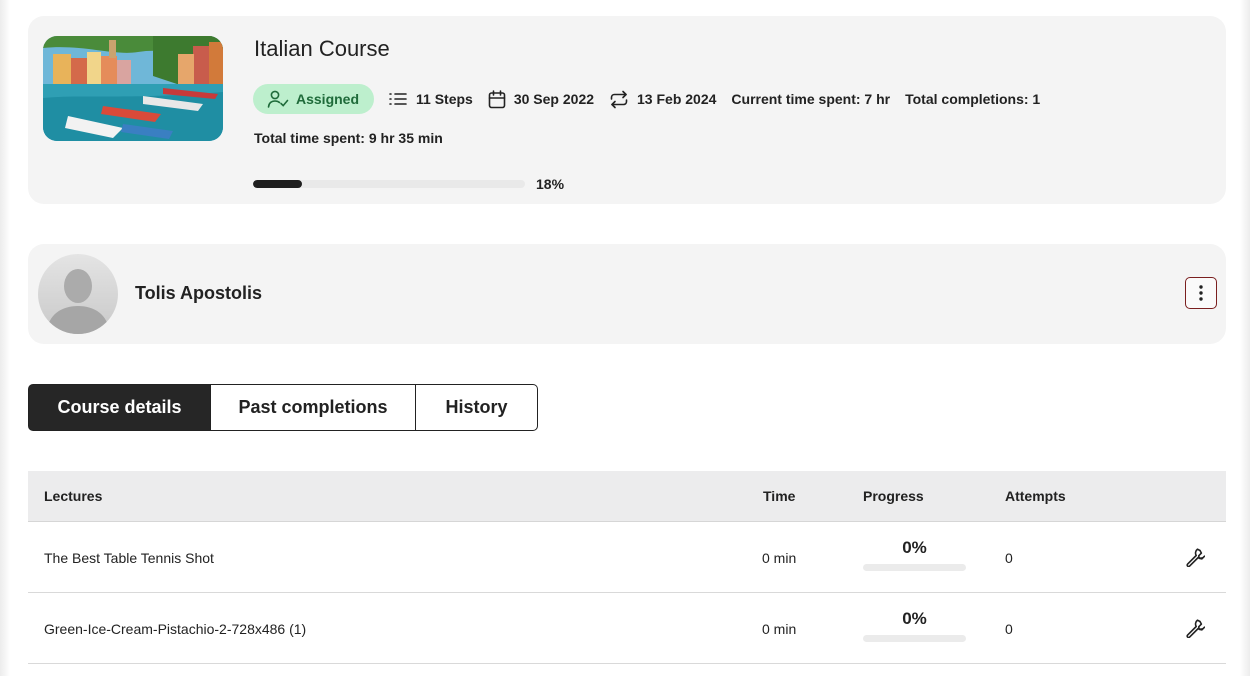 The height and width of the screenshot is (676, 1250). Describe the element at coordinates (278, 99) in the screenshot. I see `user-check-icon` at that location.